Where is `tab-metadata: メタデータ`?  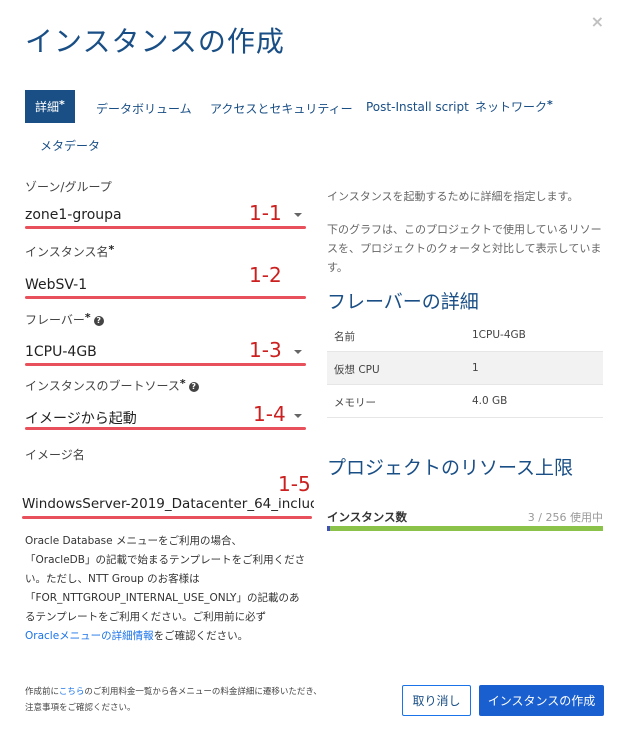 tab-metadata: メタデータ is located at coordinates (70, 145).